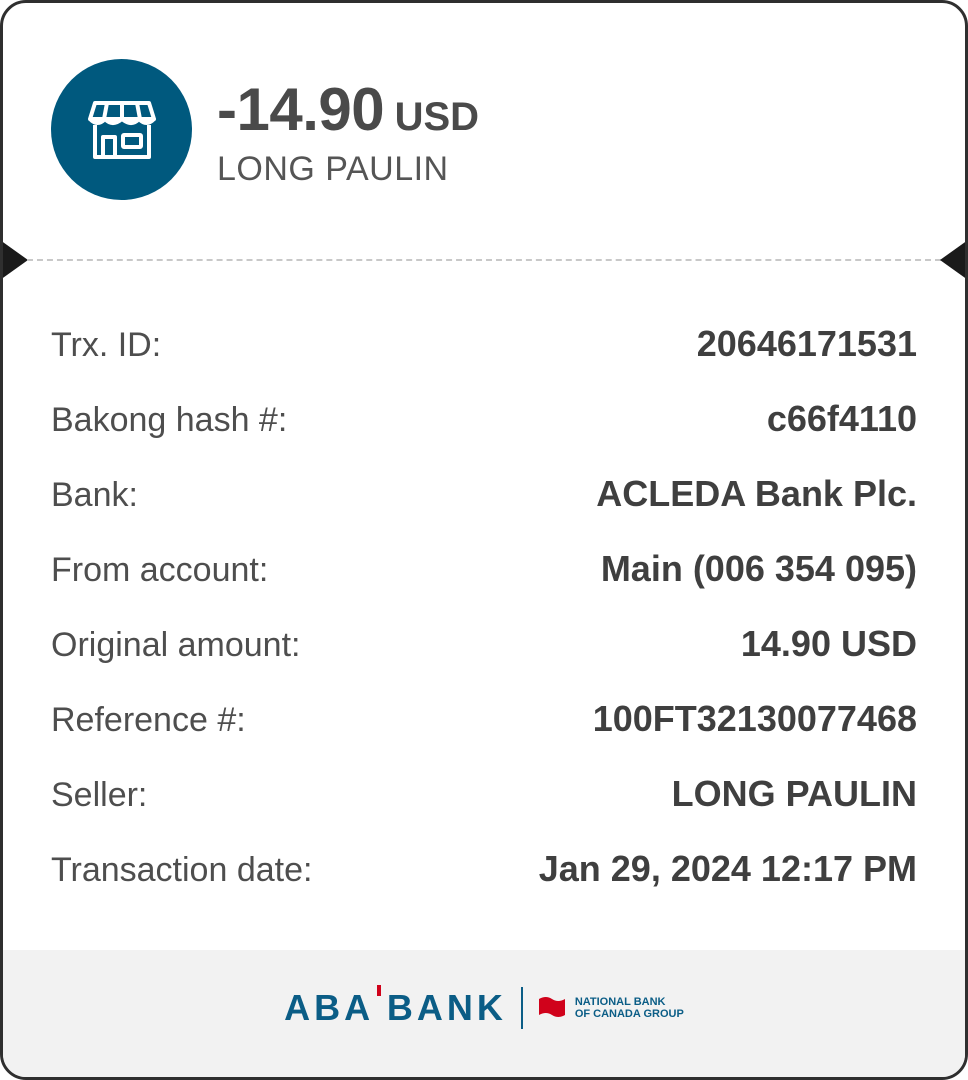 The image size is (968, 1080). I want to click on transaction-amount: -14.90, so click(301, 109).